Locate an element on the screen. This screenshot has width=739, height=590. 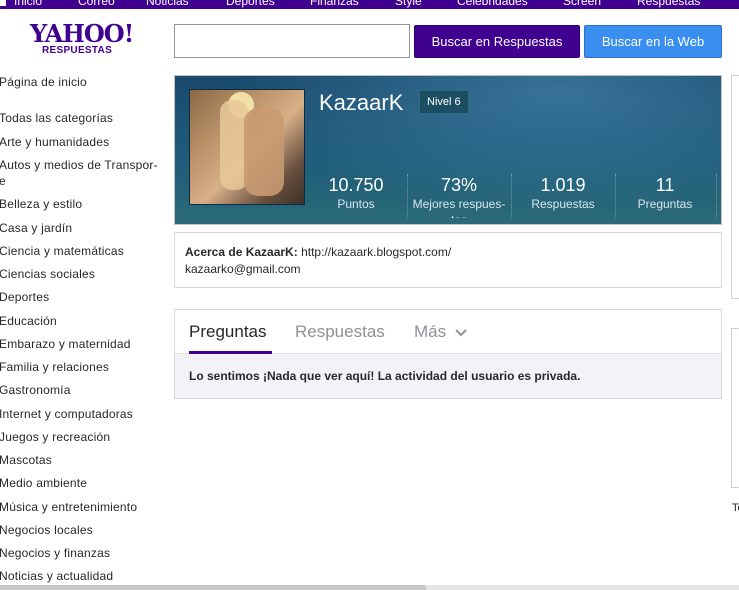
sidebar-item-sports: Deportes is located at coordinates (24, 297).